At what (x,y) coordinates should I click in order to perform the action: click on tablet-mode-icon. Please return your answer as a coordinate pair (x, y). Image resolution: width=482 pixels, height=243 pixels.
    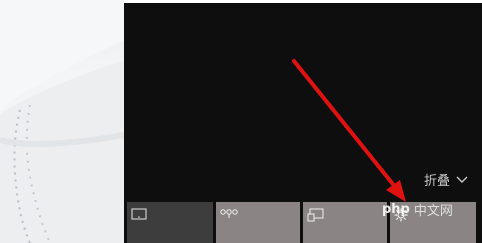
    Looking at the image, I should click on (139, 214).